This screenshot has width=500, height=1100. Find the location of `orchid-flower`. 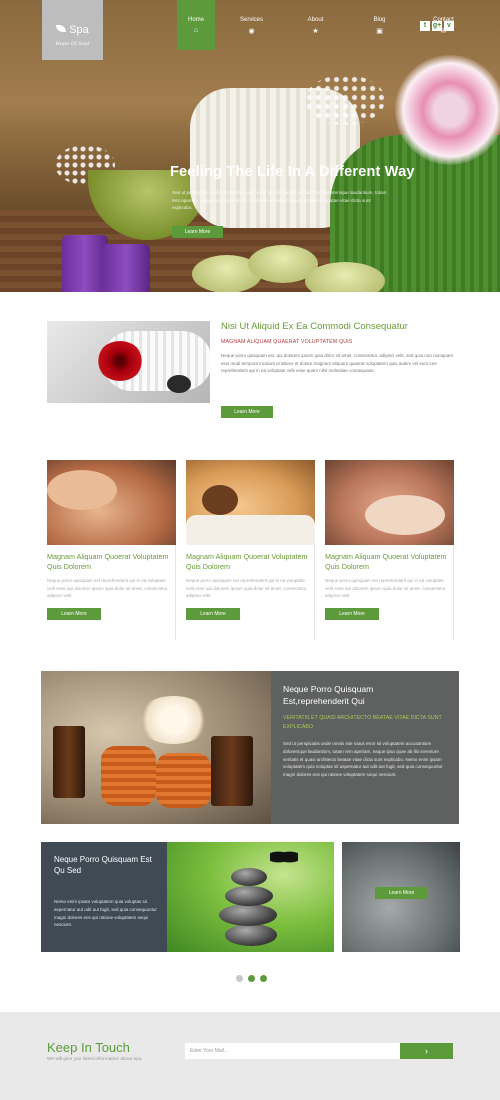

orchid-flower is located at coordinates (173, 720).